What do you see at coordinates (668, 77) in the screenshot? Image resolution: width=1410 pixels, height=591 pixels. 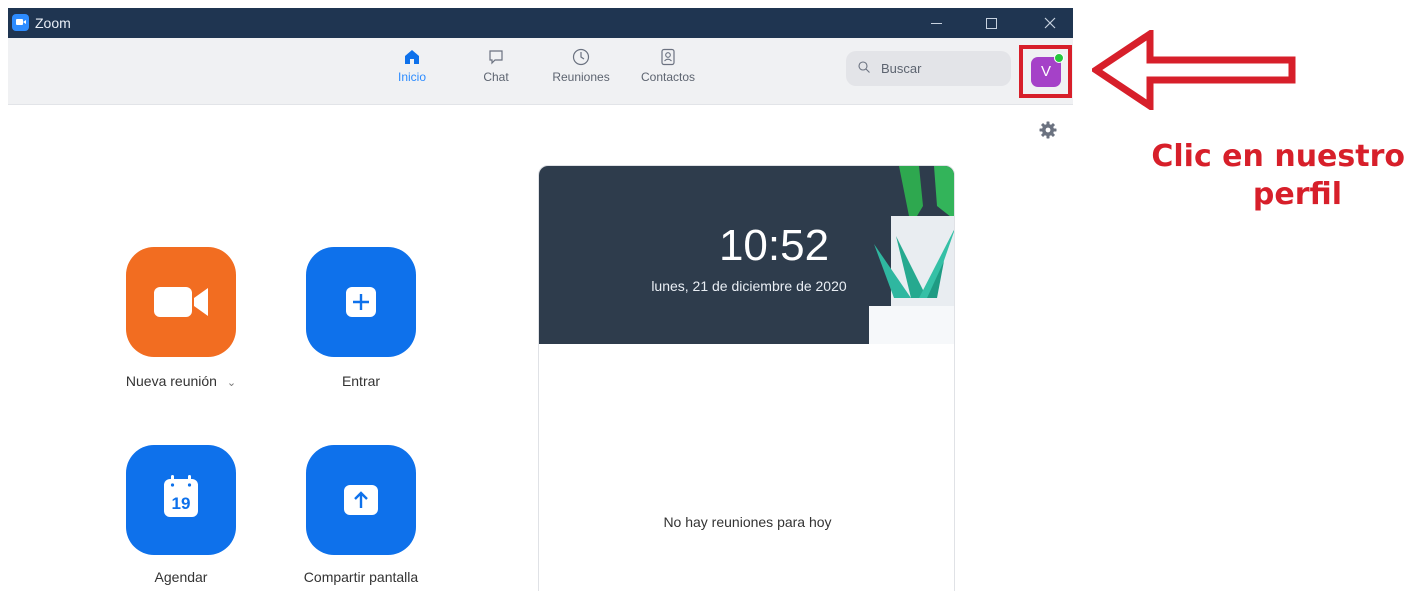 I see `tab-contactos-label: Contactos` at bounding box center [668, 77].